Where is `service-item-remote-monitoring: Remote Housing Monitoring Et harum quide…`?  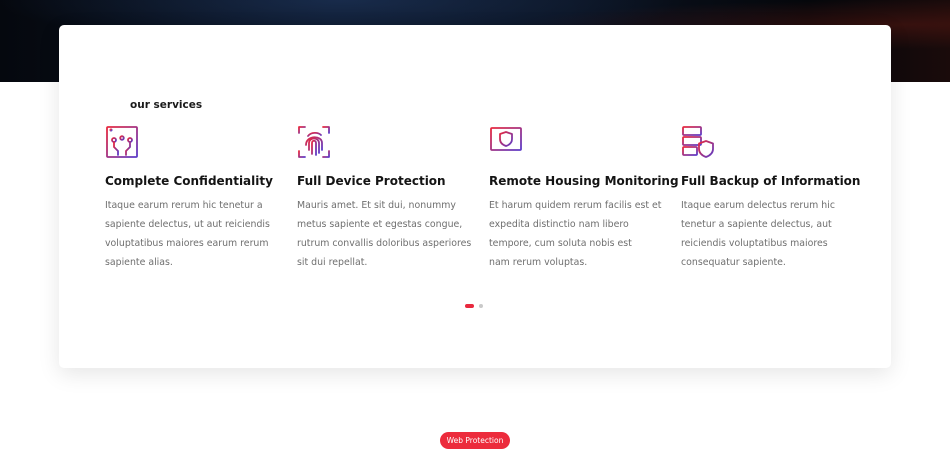 service-item-remote-monitoring: Remote Housing Monitoring Et harum quide… is located at coordinates (584, 198).